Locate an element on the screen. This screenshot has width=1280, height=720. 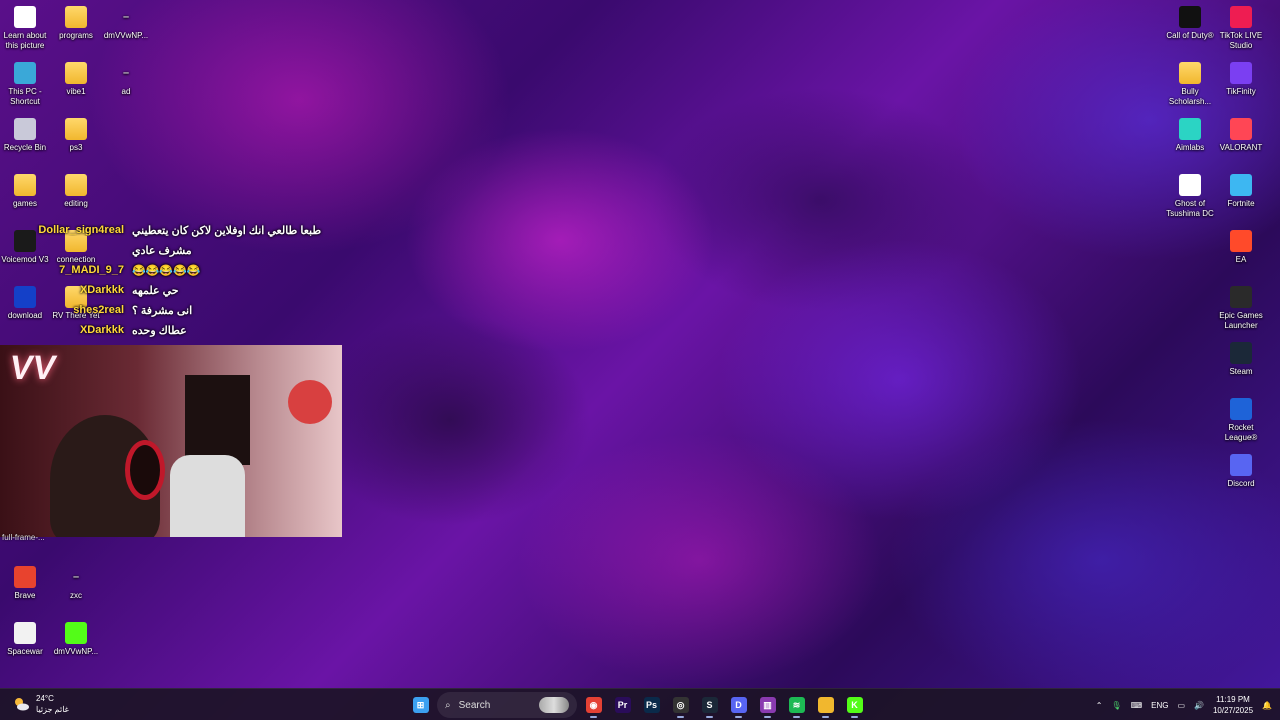
chat-message: XDarkkk حي علمهه is located at coordinates (170, 290).